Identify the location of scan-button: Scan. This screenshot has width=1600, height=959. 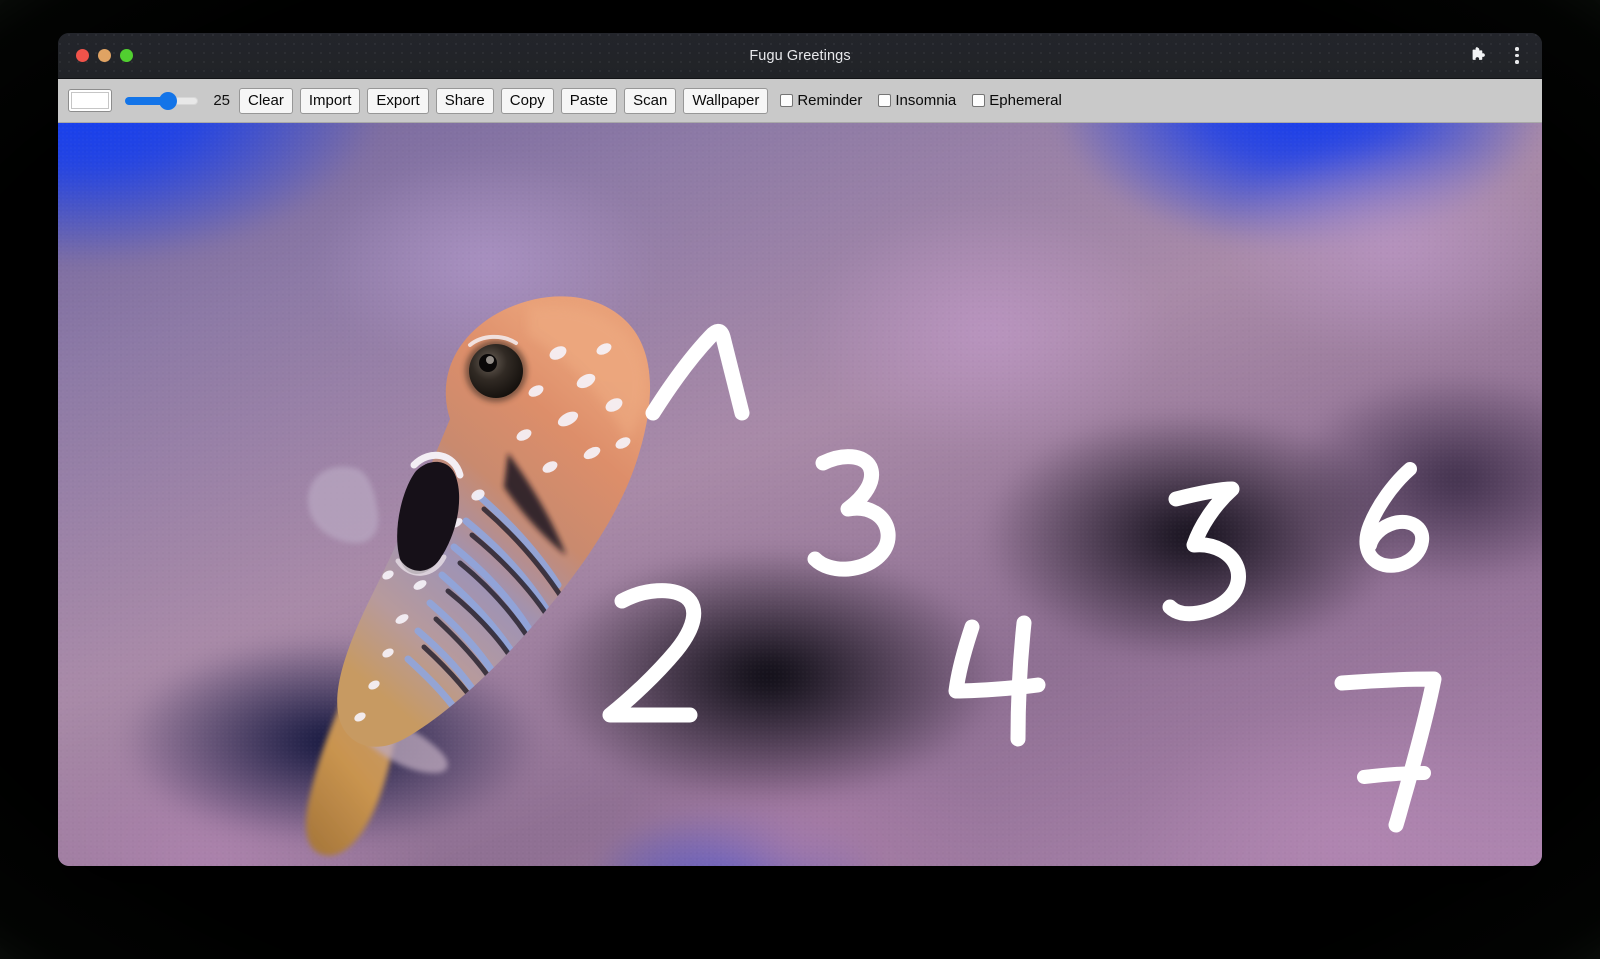
(650, 100).